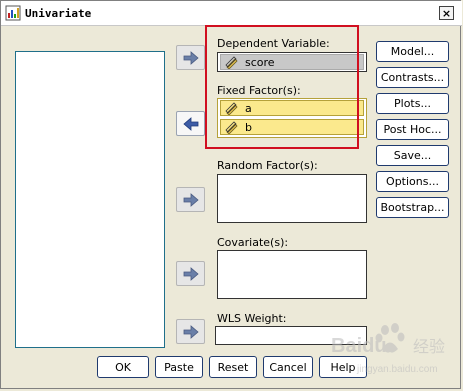 This screenshot has width=463, height=391. What do you see at coordinates (248, 127) in the screenshot?
I see `fixed-factor-text: b` at bounding box center [248, 127].